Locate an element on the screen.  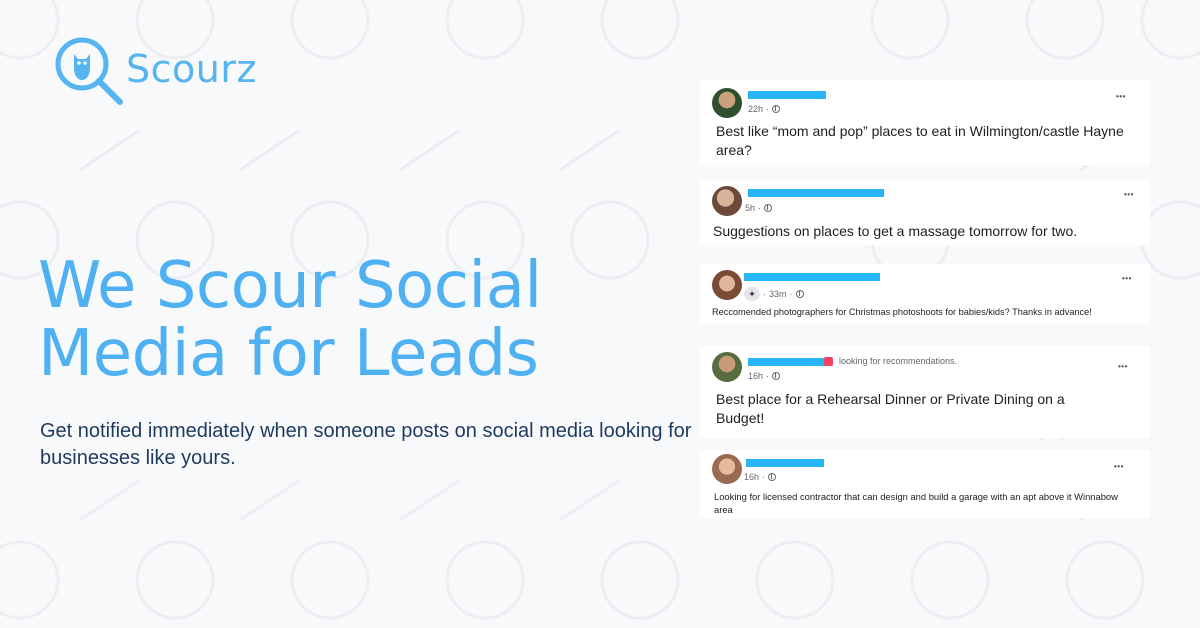
post-context-text: looking for recommendations. is located at coordinates (898, 361).